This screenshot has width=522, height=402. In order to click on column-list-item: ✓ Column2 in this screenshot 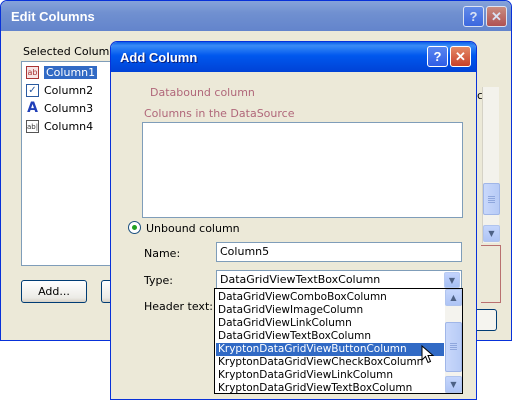, I will do `click(69, 90)`.